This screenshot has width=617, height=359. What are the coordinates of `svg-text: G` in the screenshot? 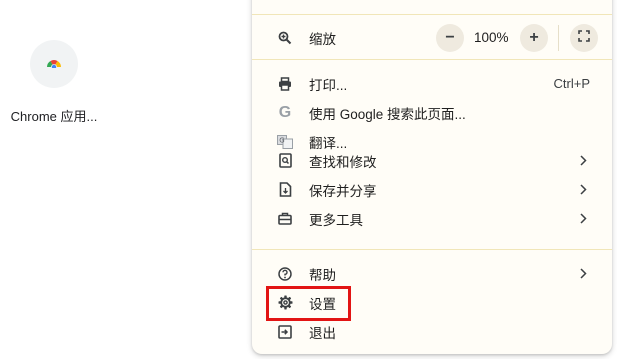 It's located at (281, 140).